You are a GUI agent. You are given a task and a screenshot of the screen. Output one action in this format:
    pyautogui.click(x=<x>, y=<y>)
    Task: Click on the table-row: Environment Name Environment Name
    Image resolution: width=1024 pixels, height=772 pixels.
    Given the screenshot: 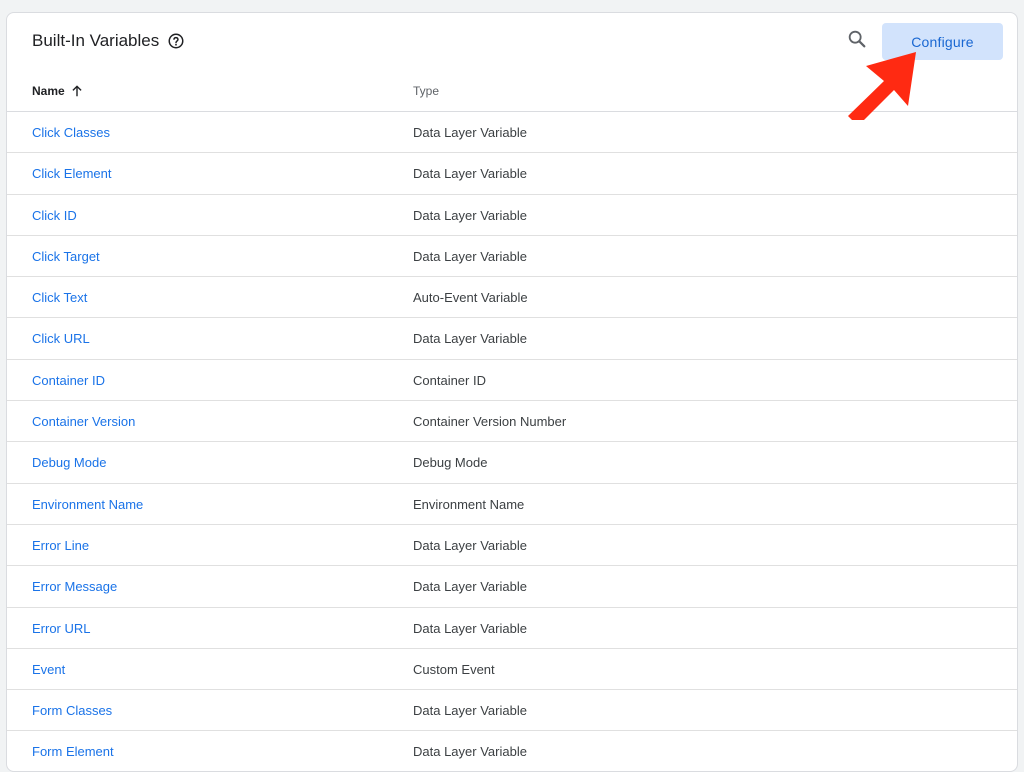 What is the action you would take?
    pyautogui.click(x=512, y=504)
    